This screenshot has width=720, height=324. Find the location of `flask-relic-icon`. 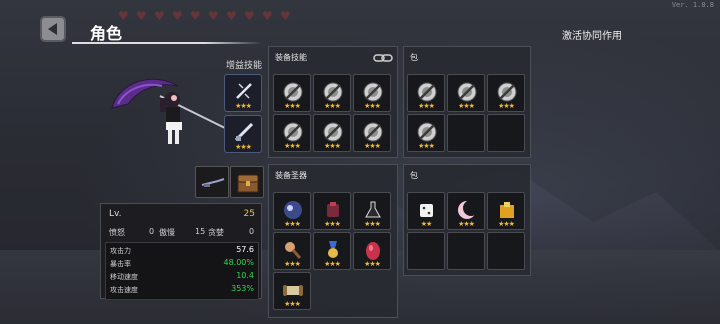

flask-relic-icon is located at coordinates (373, 209).